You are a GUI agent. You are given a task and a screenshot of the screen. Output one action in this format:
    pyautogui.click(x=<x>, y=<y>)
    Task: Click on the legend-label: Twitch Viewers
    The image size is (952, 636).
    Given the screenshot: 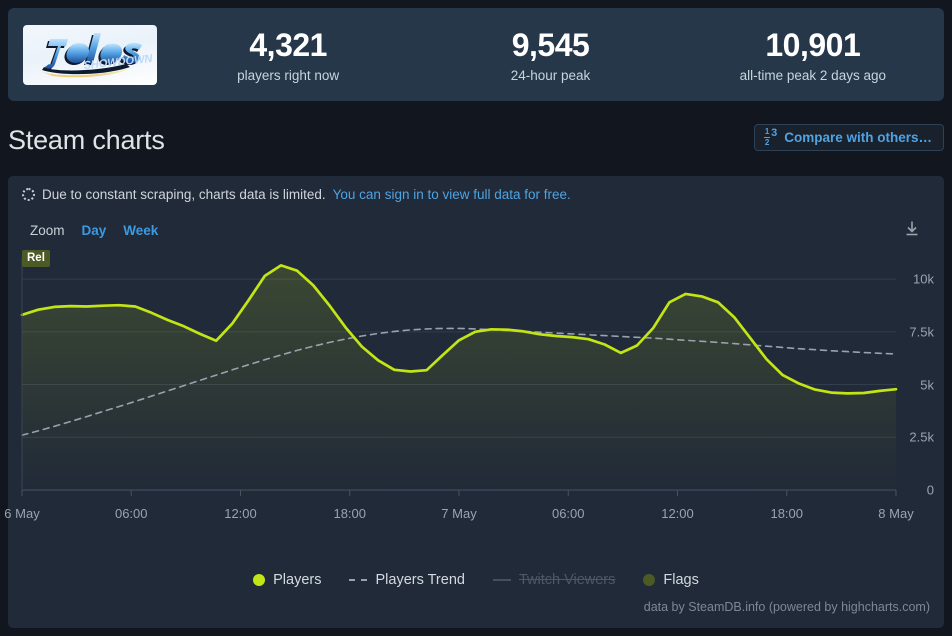 What is the action you would take?
    pyautogui.click(x=567, y=580)
    